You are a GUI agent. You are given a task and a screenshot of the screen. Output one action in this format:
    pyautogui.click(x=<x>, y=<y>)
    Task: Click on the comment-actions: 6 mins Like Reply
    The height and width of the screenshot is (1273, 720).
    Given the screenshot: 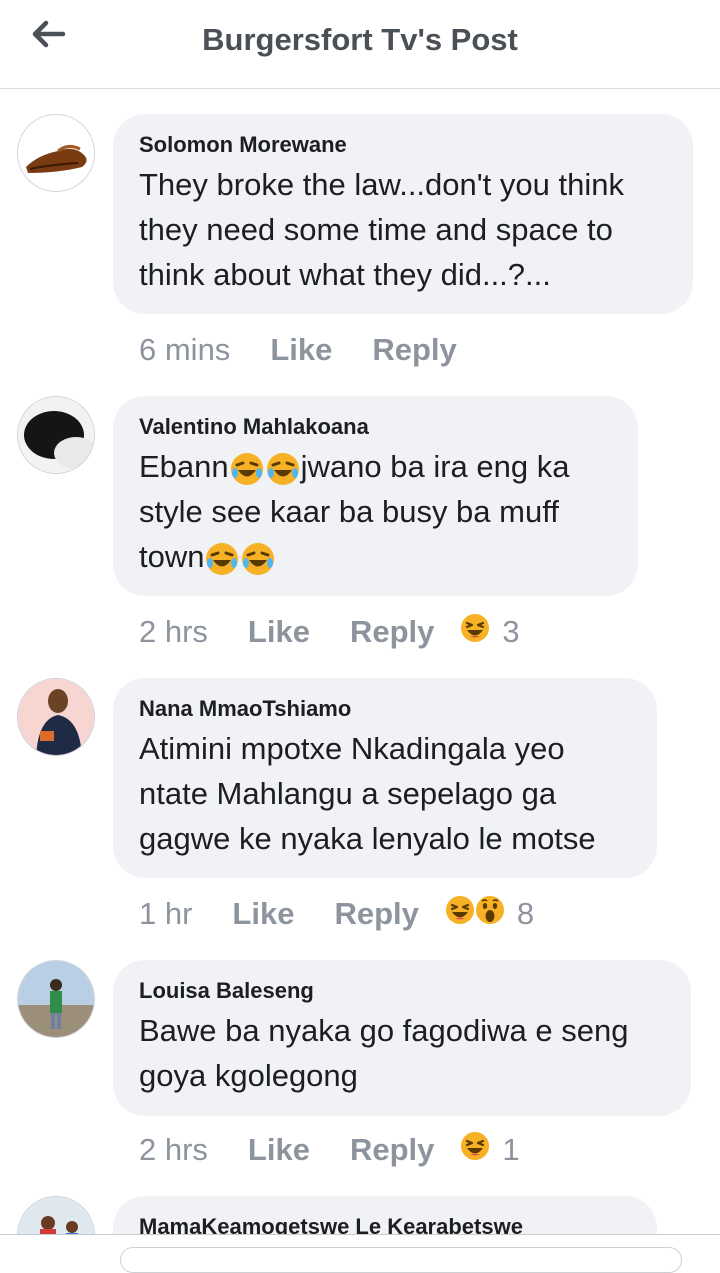 What is the action you would take?
    pyautogui.click(x=318, y=350)
    